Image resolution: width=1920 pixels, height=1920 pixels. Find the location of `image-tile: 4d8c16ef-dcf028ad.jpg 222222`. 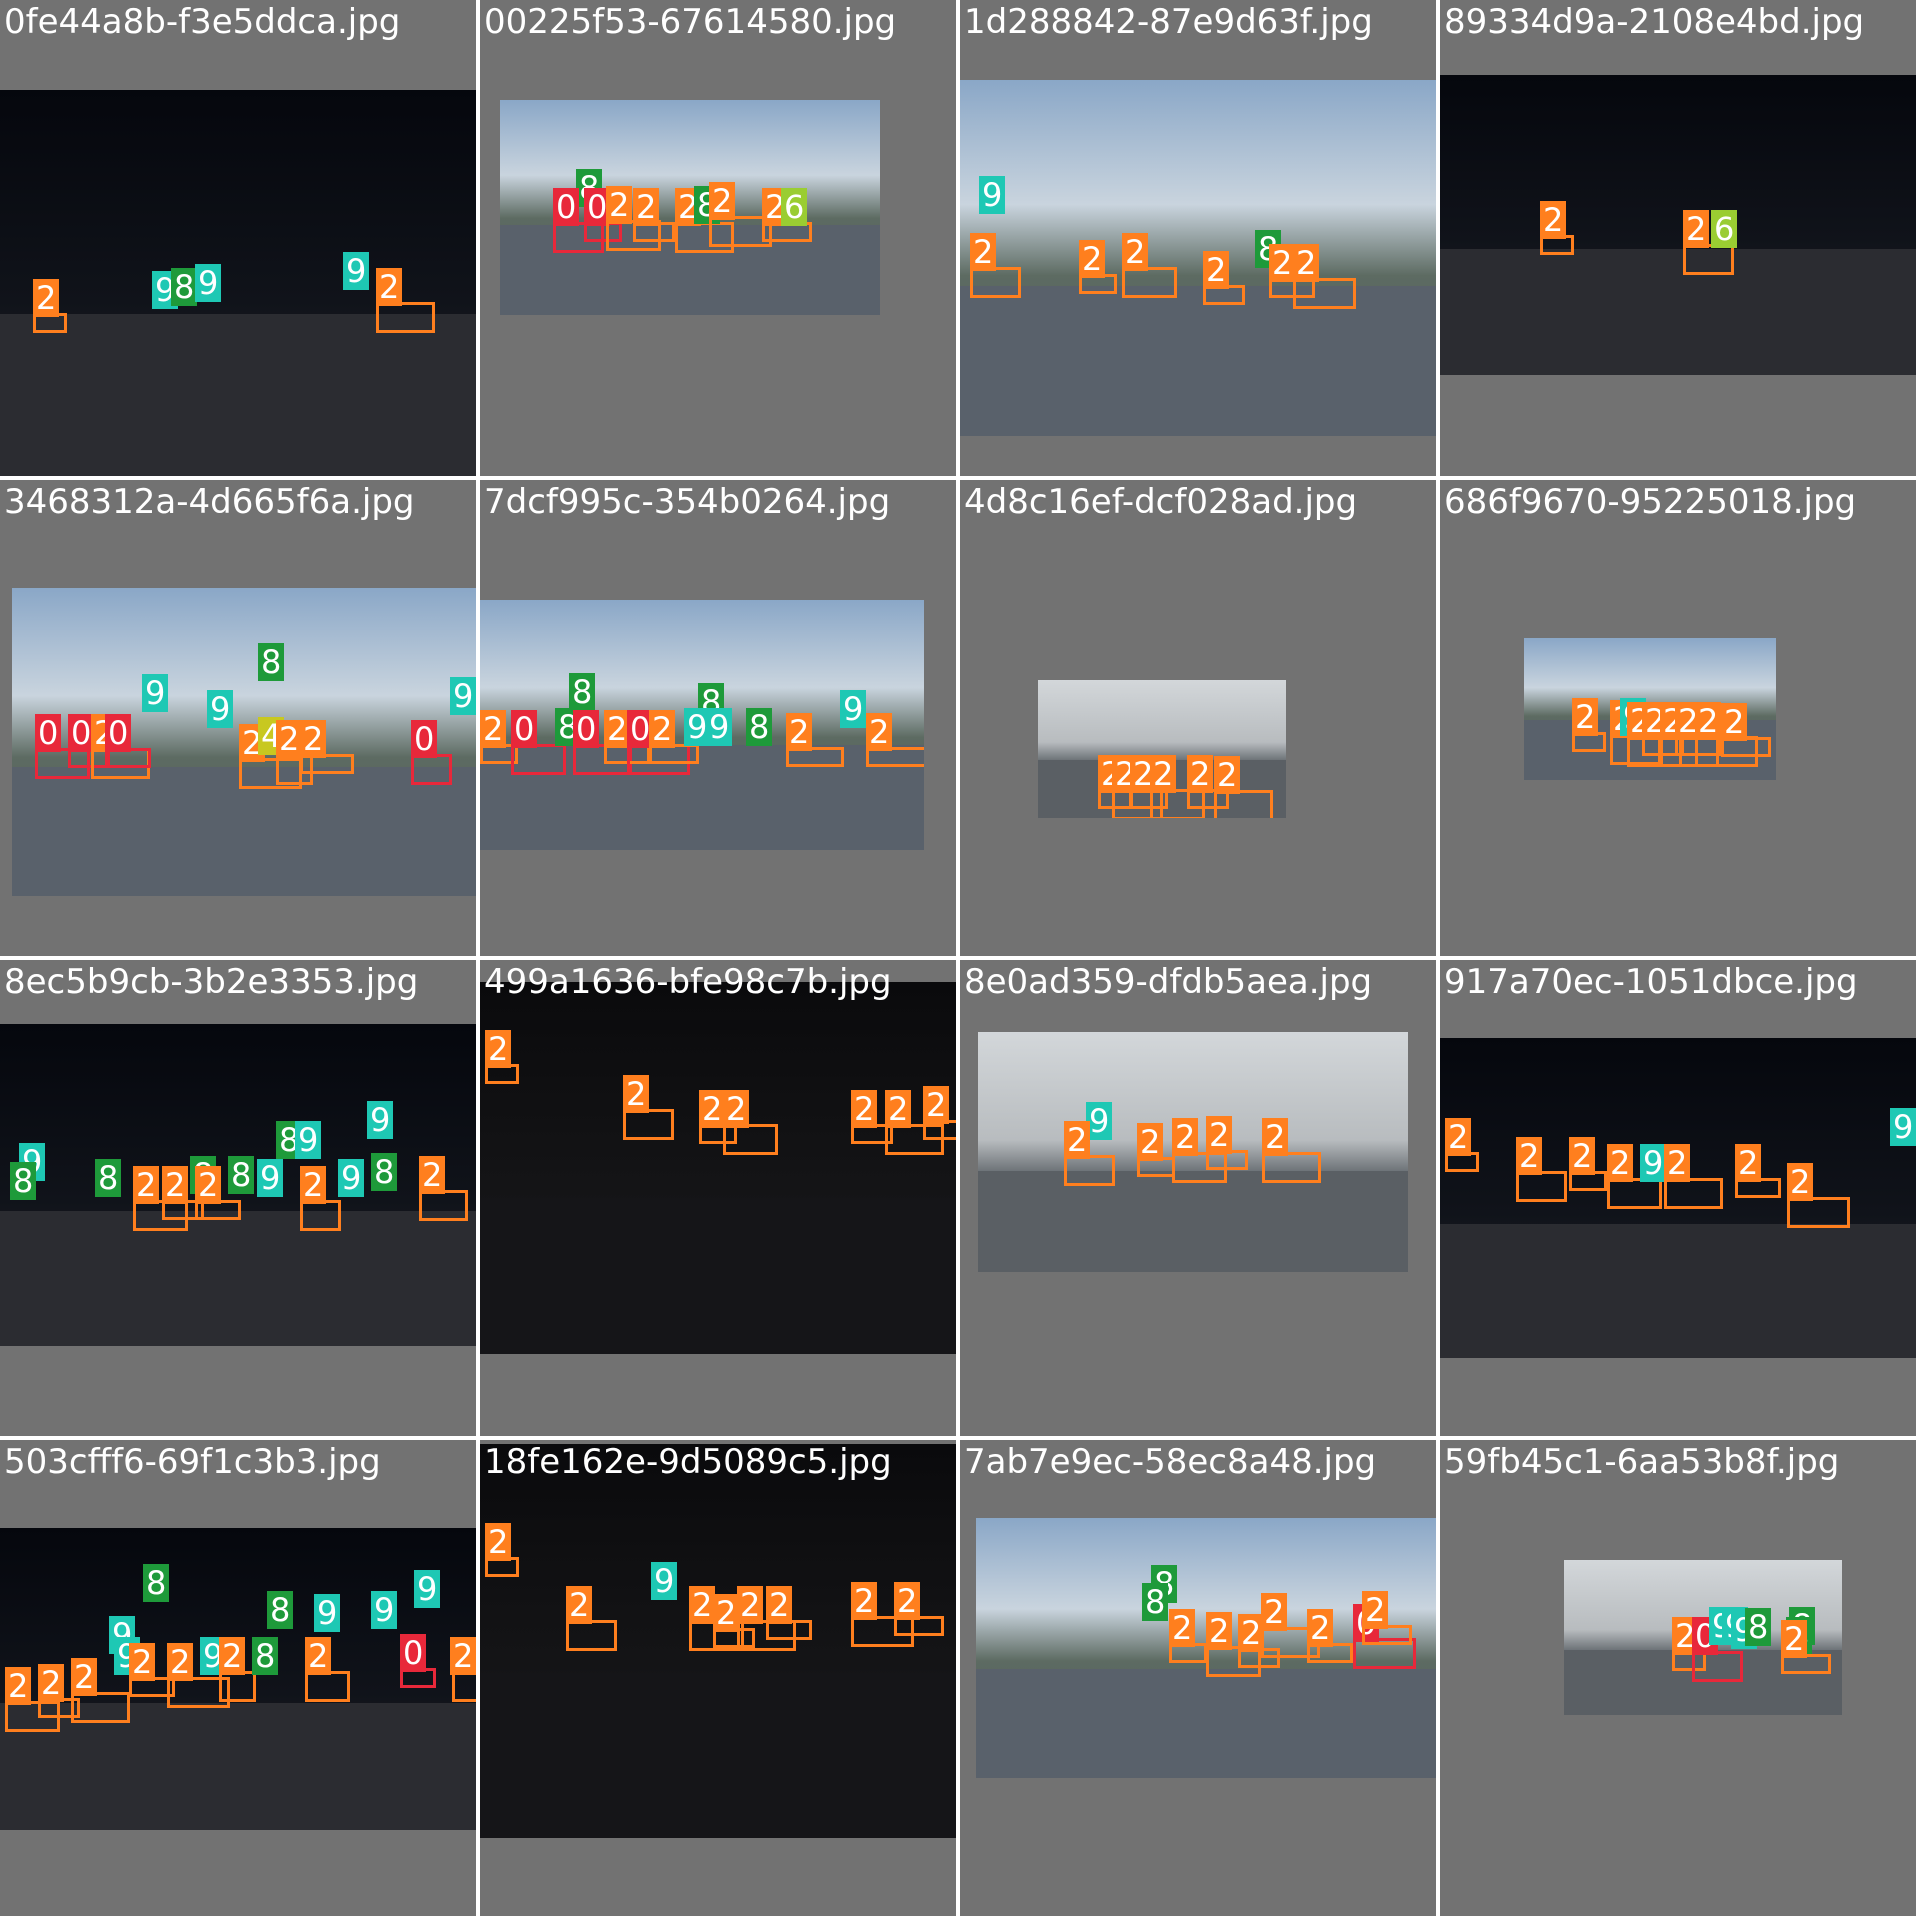

image-tile: 4d8c16ef-dcf028ad.jpg 222222 is located at coordinates (1198, 718).